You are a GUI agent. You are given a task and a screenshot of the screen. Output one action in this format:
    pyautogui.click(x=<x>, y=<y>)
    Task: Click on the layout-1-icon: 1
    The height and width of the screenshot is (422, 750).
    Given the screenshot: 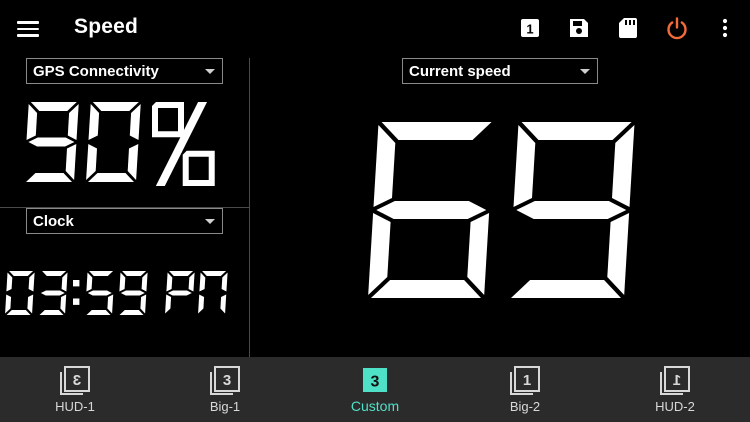 What is the action you would take?
    pyautogui.click(x=530, y=28)
    